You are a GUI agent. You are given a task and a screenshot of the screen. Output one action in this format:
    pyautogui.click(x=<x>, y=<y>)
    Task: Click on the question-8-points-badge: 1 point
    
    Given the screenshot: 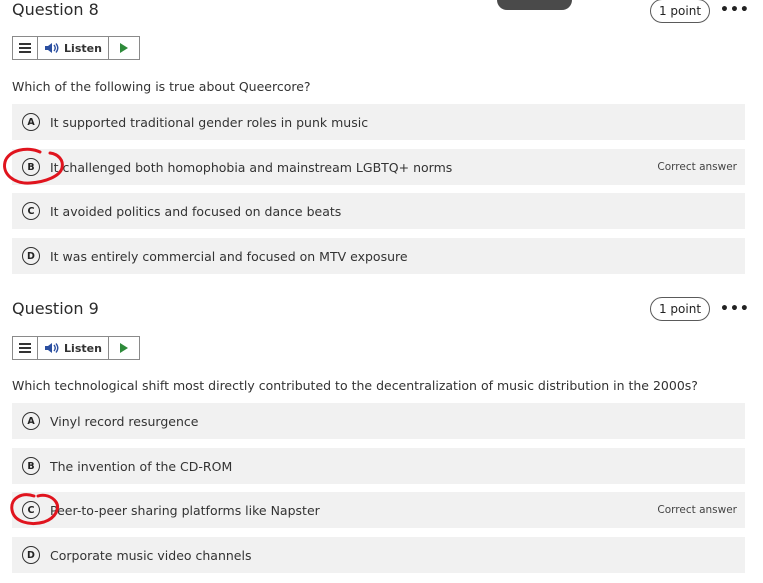 What is the action you would take?
    pyautogui.click(x=680, y=11)
    